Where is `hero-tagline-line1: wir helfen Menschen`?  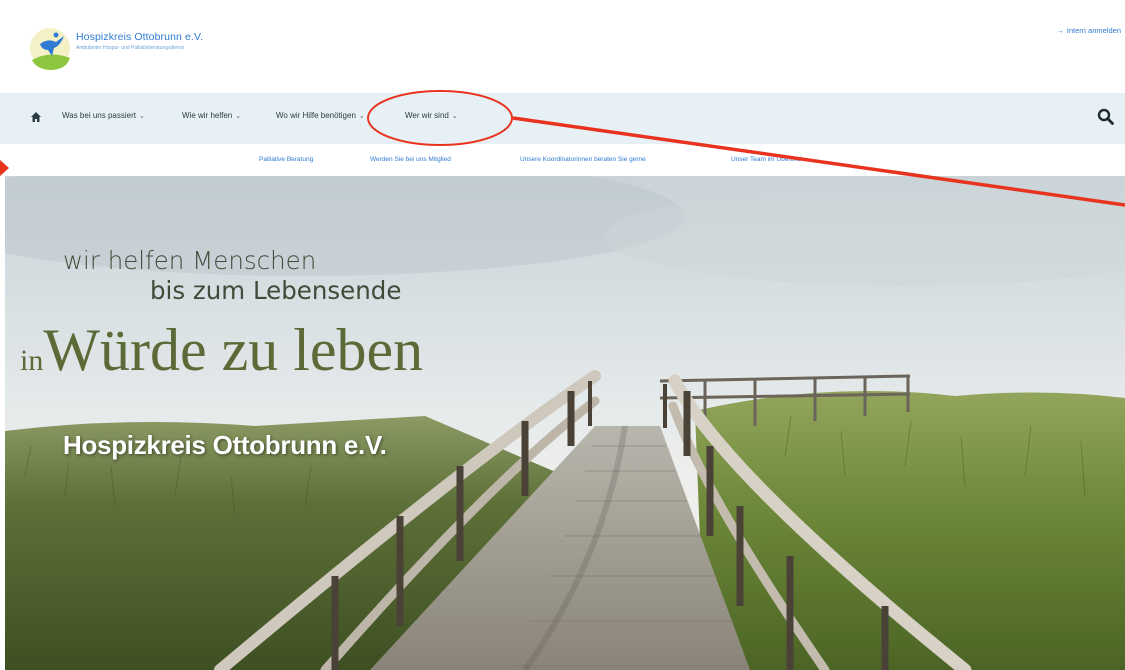 hero-tagline-line1: wir helfen Menschen is located at coordinates (190, 260).